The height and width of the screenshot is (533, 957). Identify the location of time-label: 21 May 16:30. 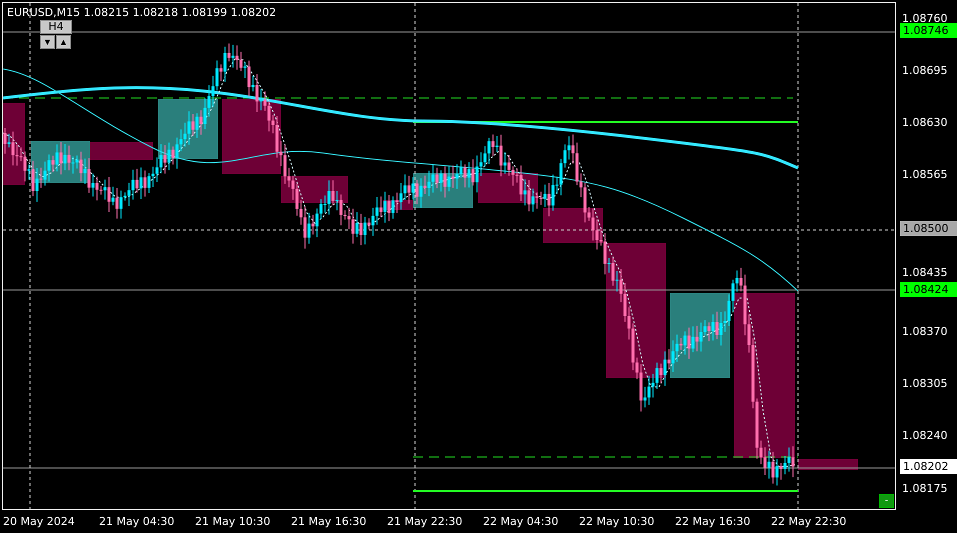
(329, 521).